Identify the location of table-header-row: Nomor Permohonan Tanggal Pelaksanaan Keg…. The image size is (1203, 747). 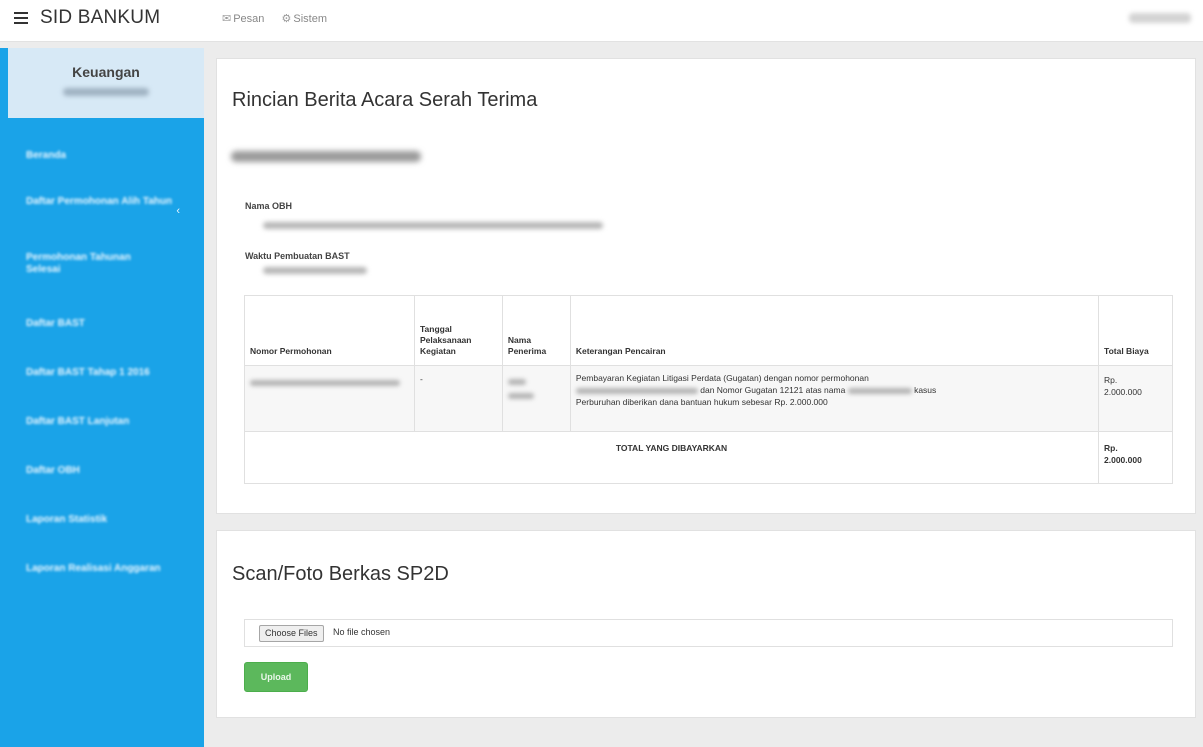
(708, 330).